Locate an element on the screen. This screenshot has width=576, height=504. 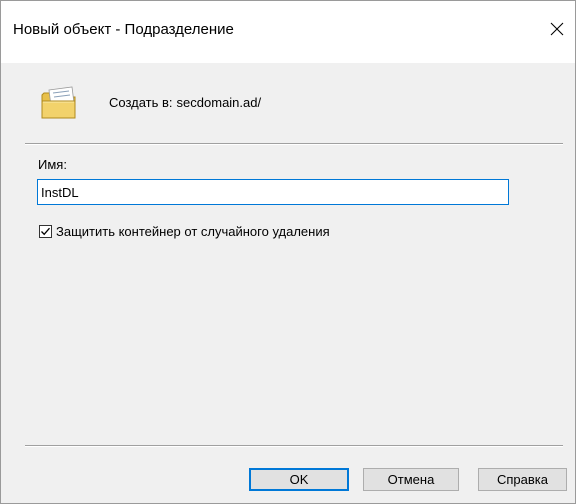
create-in-label: Создать в: is located at coordinates (141, 102).